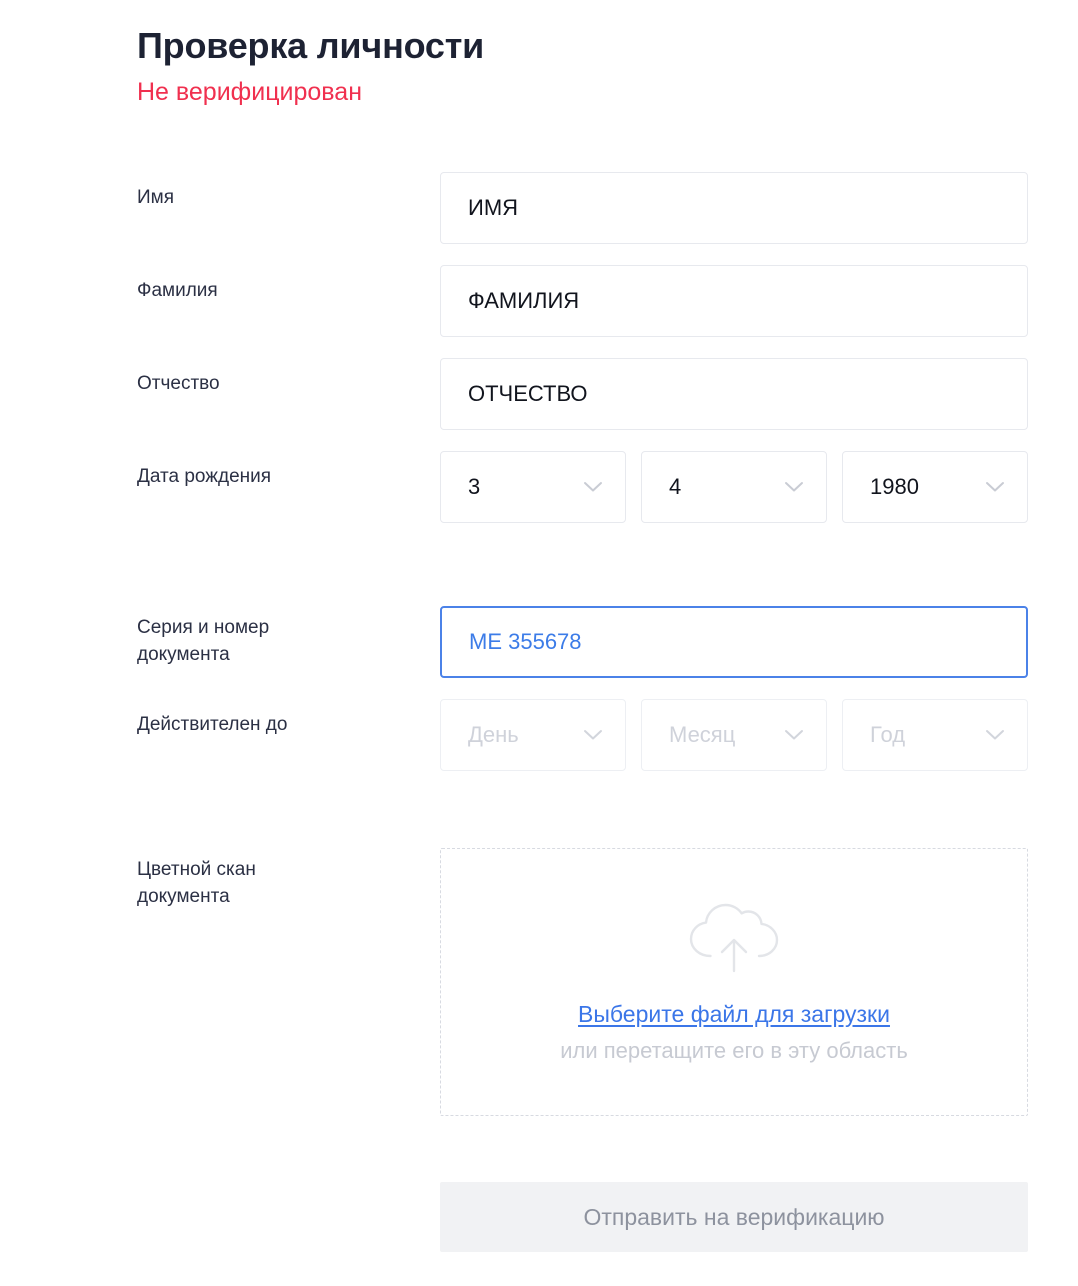 This screenshot has width=1078, height=1286. I want to click on label-document-scan-line2: документа, so click(183, 896).